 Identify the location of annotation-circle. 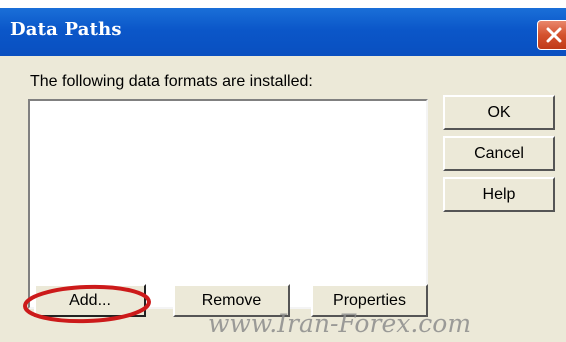
(87, 304).